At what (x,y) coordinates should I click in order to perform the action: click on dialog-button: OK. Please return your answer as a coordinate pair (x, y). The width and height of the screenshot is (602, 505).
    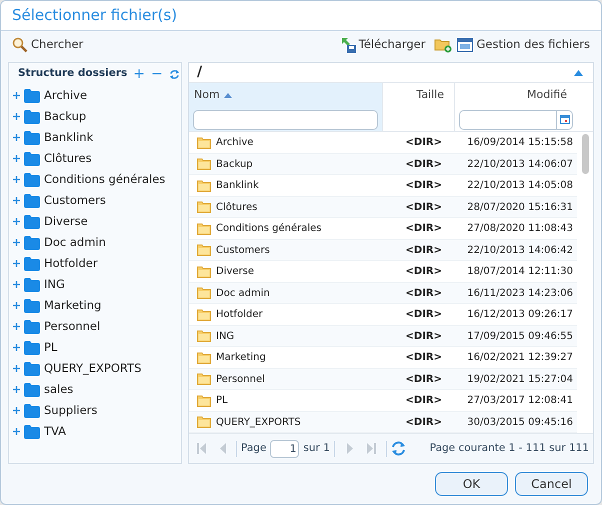
    Looking at the image, I should click on (471, 484).